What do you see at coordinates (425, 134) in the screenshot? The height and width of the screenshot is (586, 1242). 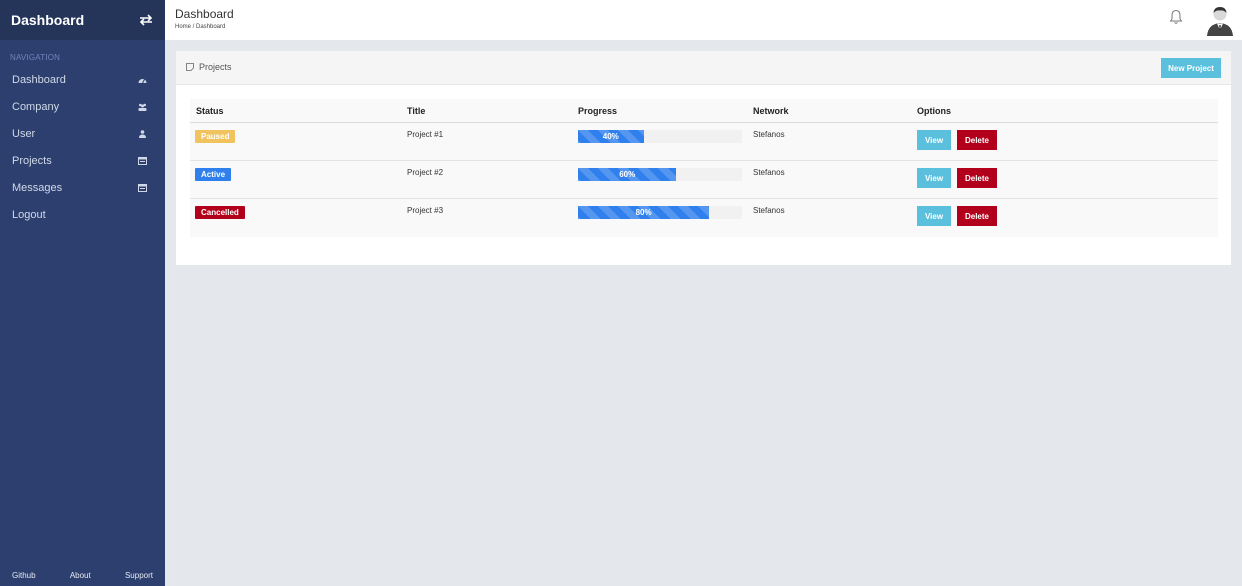 I see `project-title: Project #1` at bounding box center [425, 134].